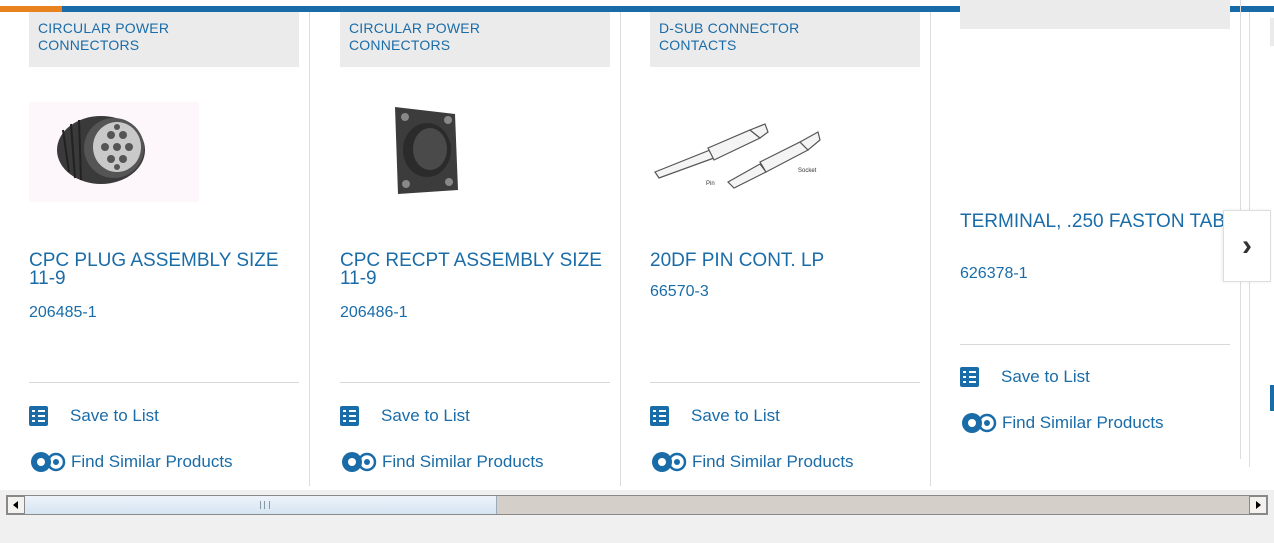  What do you see at coordinates (374, 313) in the screenshot?
I see `part-number: 206486-1` at bounding box center [374, 313].